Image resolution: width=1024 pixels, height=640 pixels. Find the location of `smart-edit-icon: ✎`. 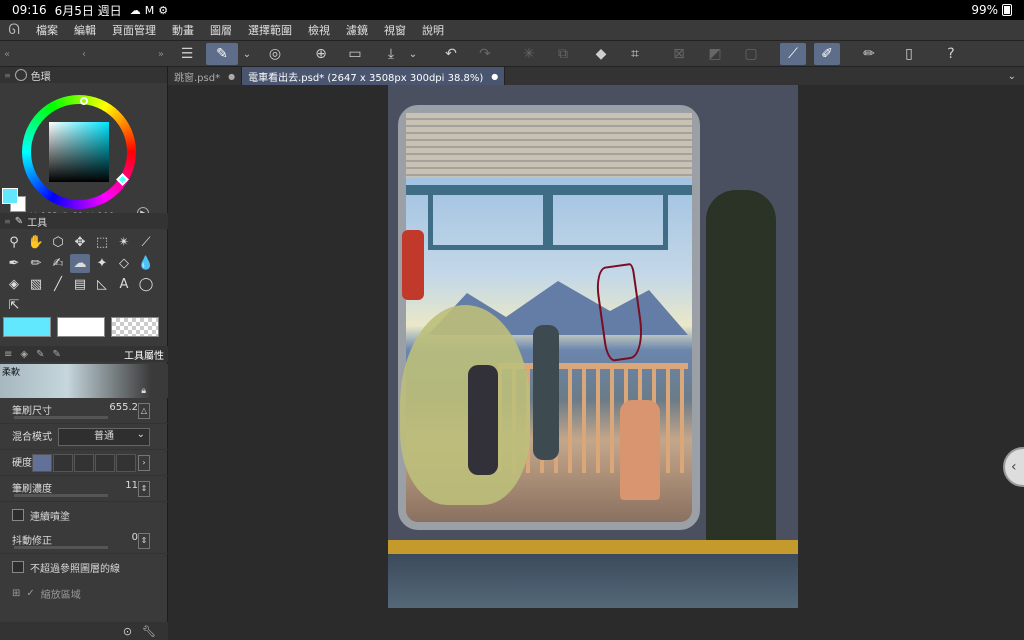

smart-edit-icon: ✎ is located at coordinates (222, 54).